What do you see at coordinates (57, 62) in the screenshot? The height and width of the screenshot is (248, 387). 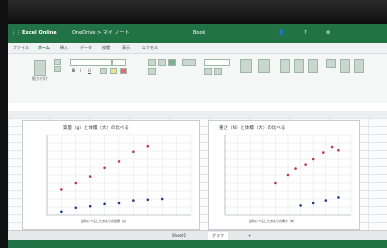 I see `cut-icon` at bounding box center [57, 62].